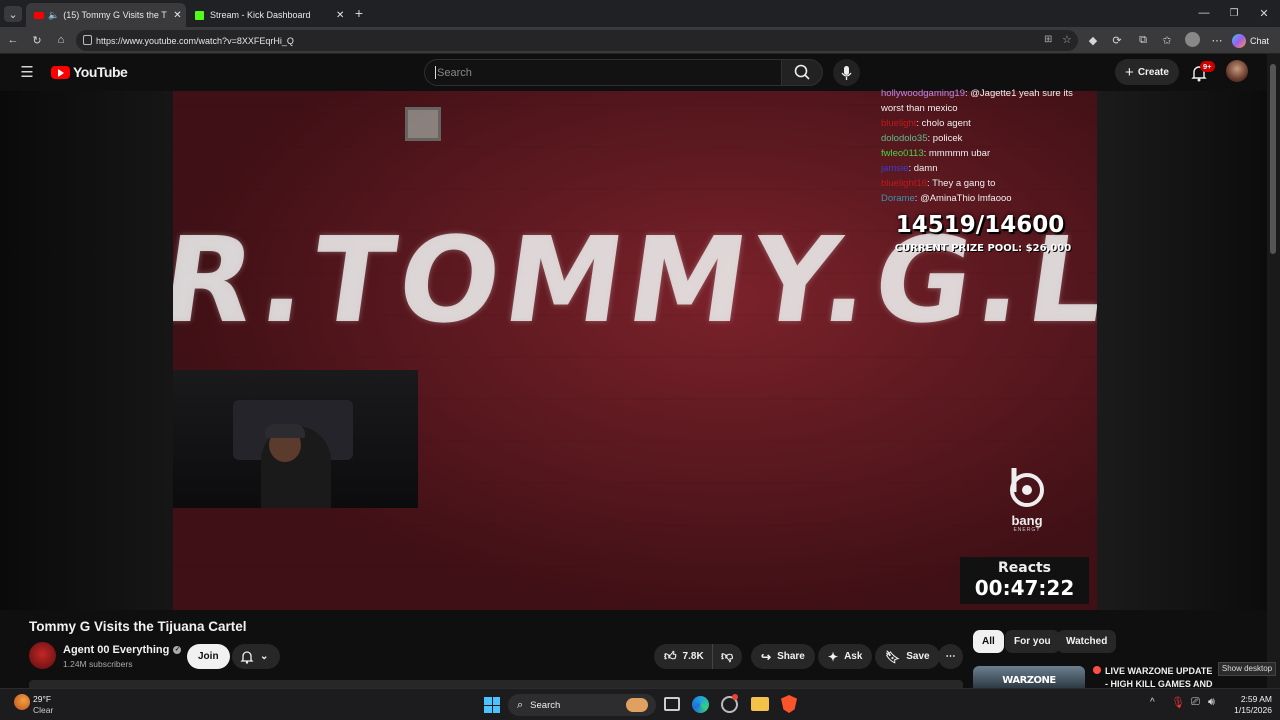  I want to click on home-icon: ⌂, so click(61, 40).